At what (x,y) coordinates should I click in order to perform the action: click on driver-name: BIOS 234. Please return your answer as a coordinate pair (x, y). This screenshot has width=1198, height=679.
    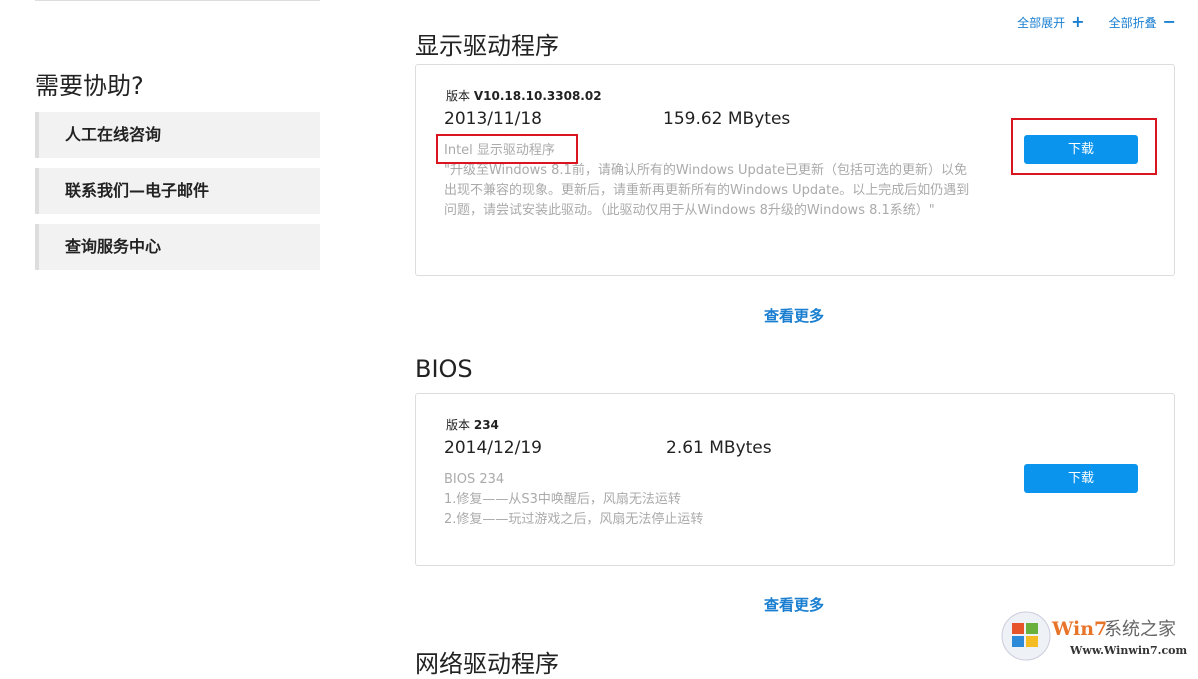
    Looking at the image, I should click on (474, 479).